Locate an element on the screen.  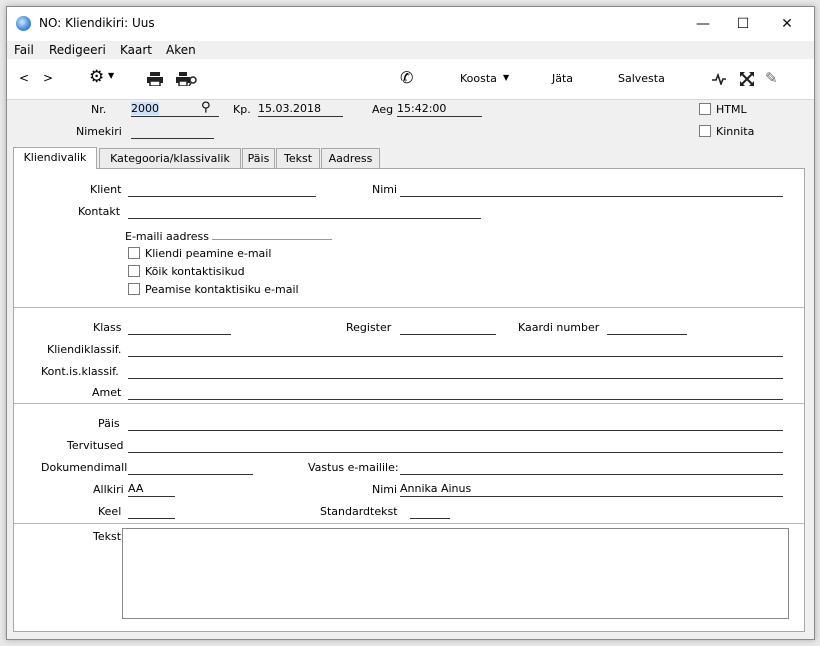
nimekiri-field is located at coordinates (172, 131).